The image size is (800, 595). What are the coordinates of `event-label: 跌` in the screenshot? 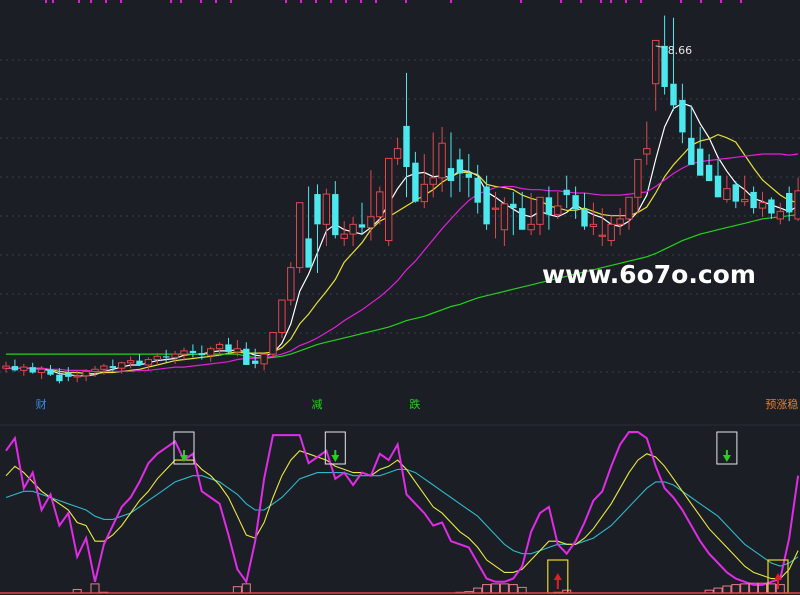 It's located at (414, 404).